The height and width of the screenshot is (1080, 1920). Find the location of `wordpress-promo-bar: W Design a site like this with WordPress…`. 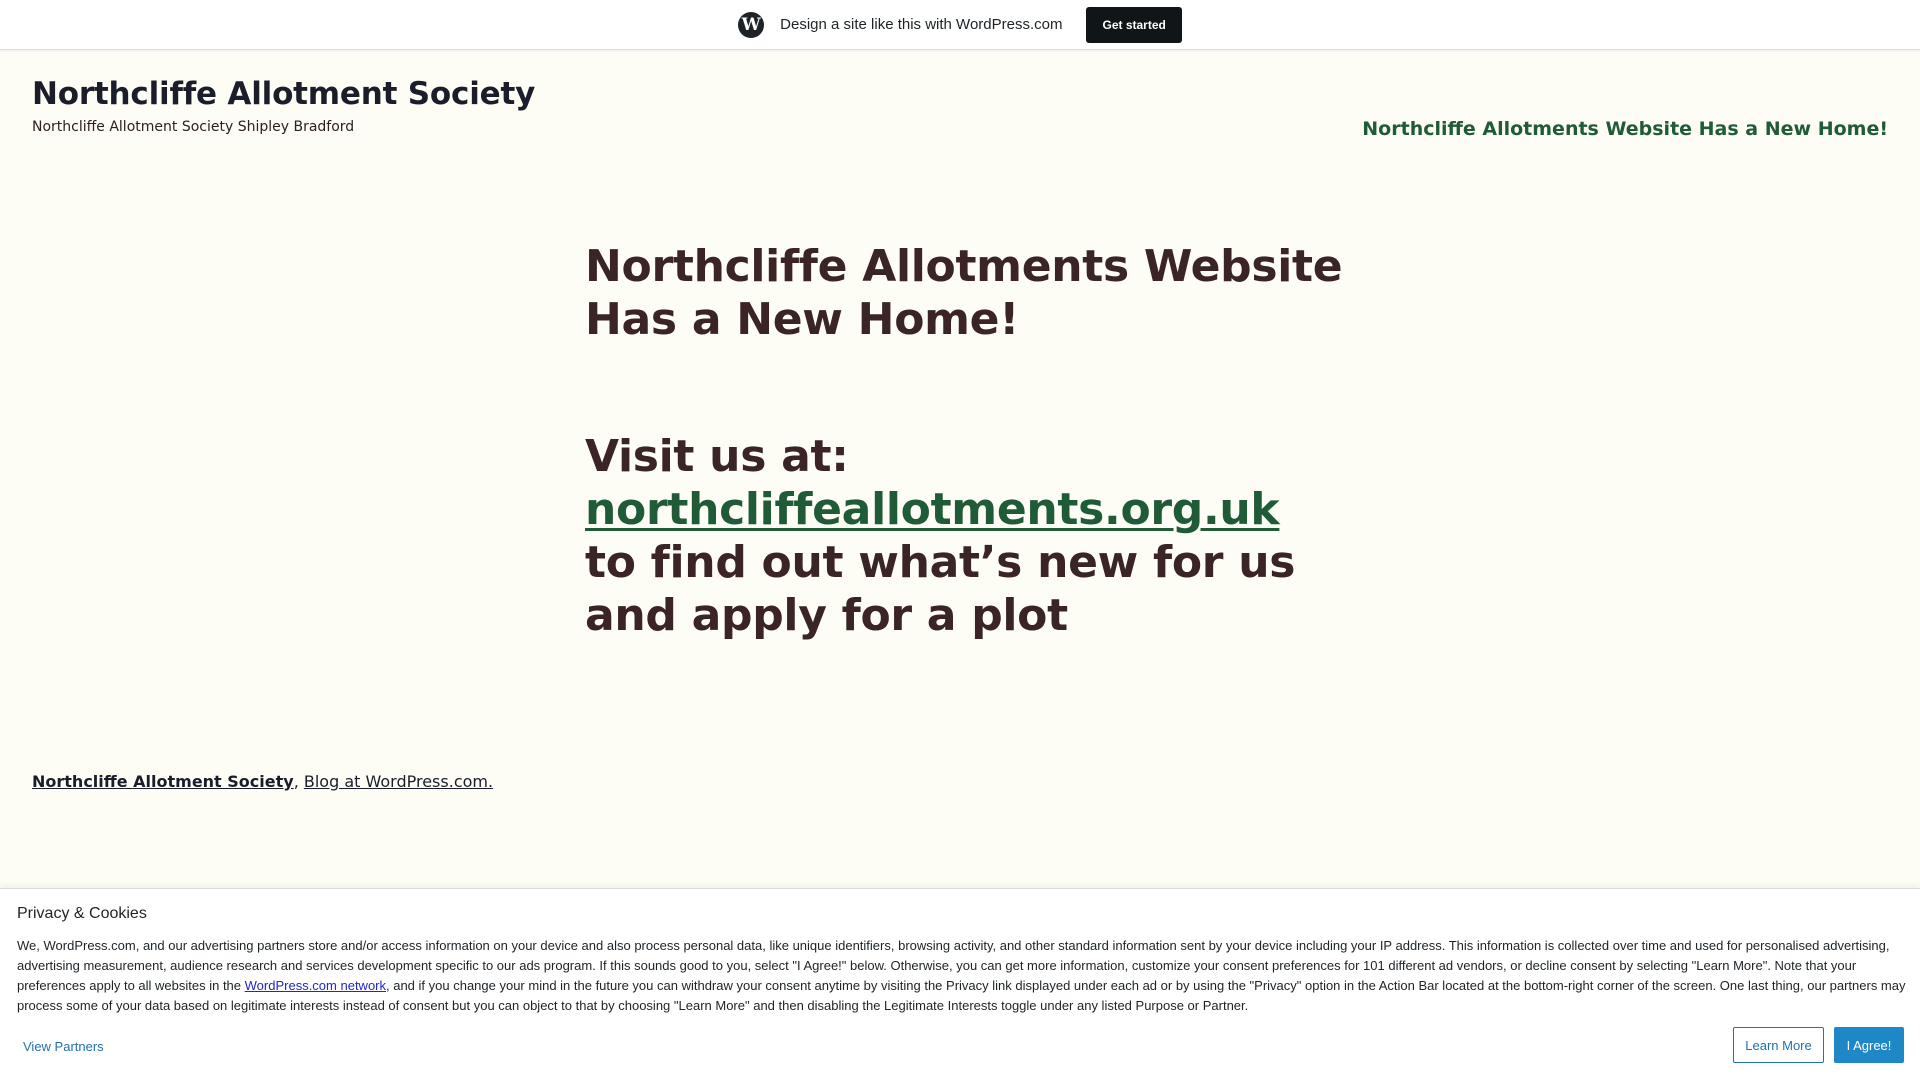

wordpress-promo-bar: W Design a site like this with WordPress… is located at coordinates (960, 25).